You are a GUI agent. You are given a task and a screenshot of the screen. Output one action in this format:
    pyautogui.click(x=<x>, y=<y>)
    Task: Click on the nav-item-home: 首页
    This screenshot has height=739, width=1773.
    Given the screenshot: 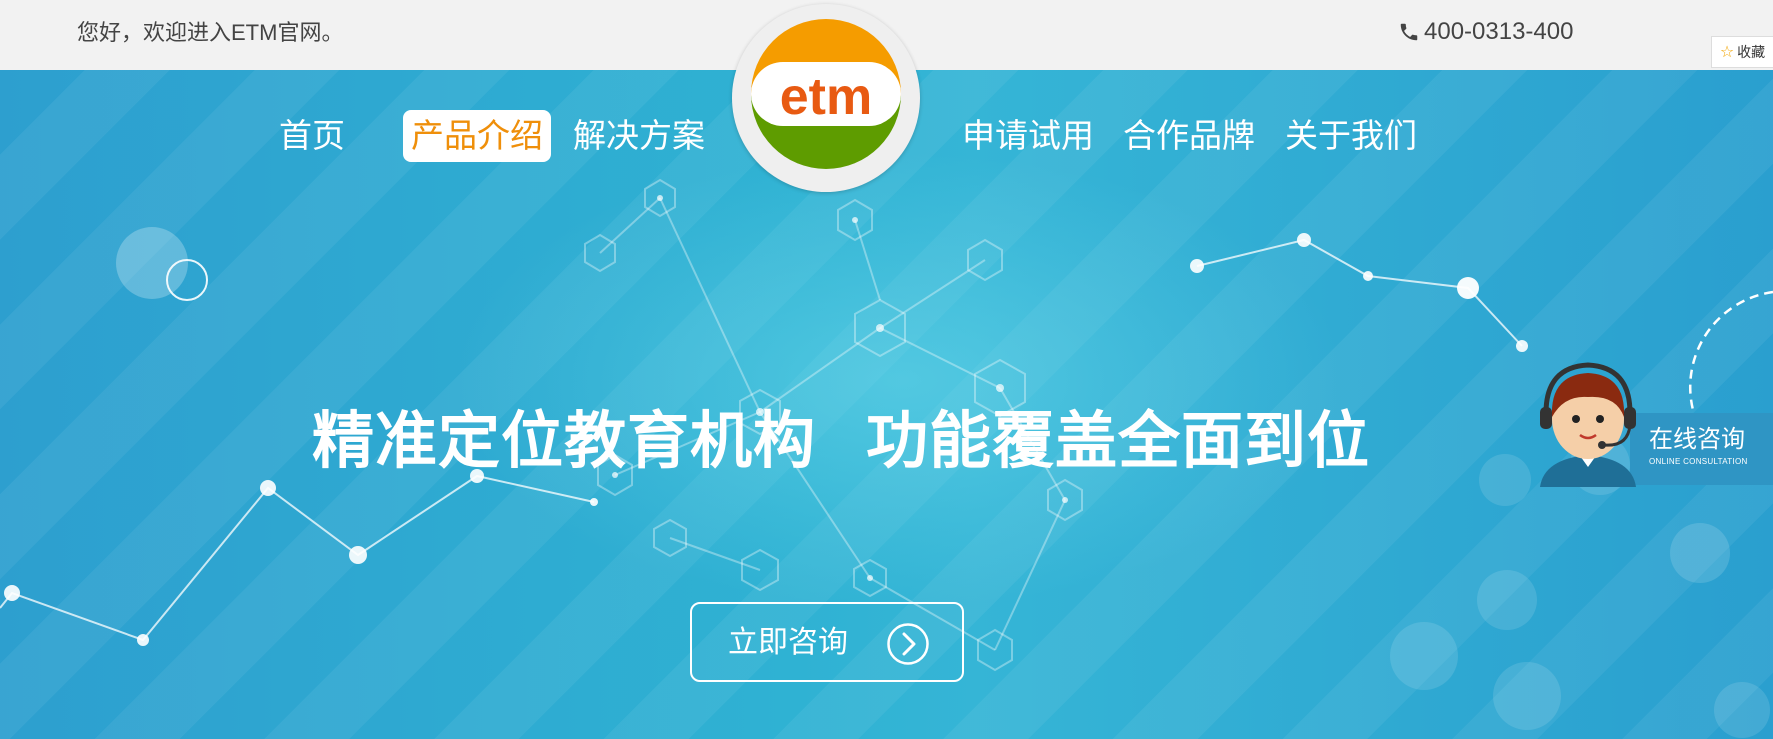 What is the action you would take?
    pyautogui.click(x=312, y=136)
    